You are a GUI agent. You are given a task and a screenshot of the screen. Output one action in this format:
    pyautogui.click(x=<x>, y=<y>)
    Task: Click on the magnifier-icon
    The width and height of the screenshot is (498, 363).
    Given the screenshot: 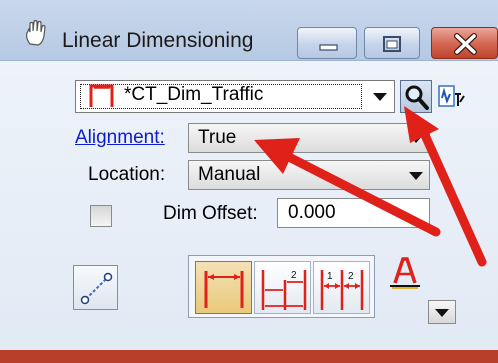 What is the action you would take?
    pyautogui.click(x=417, y=97)
    